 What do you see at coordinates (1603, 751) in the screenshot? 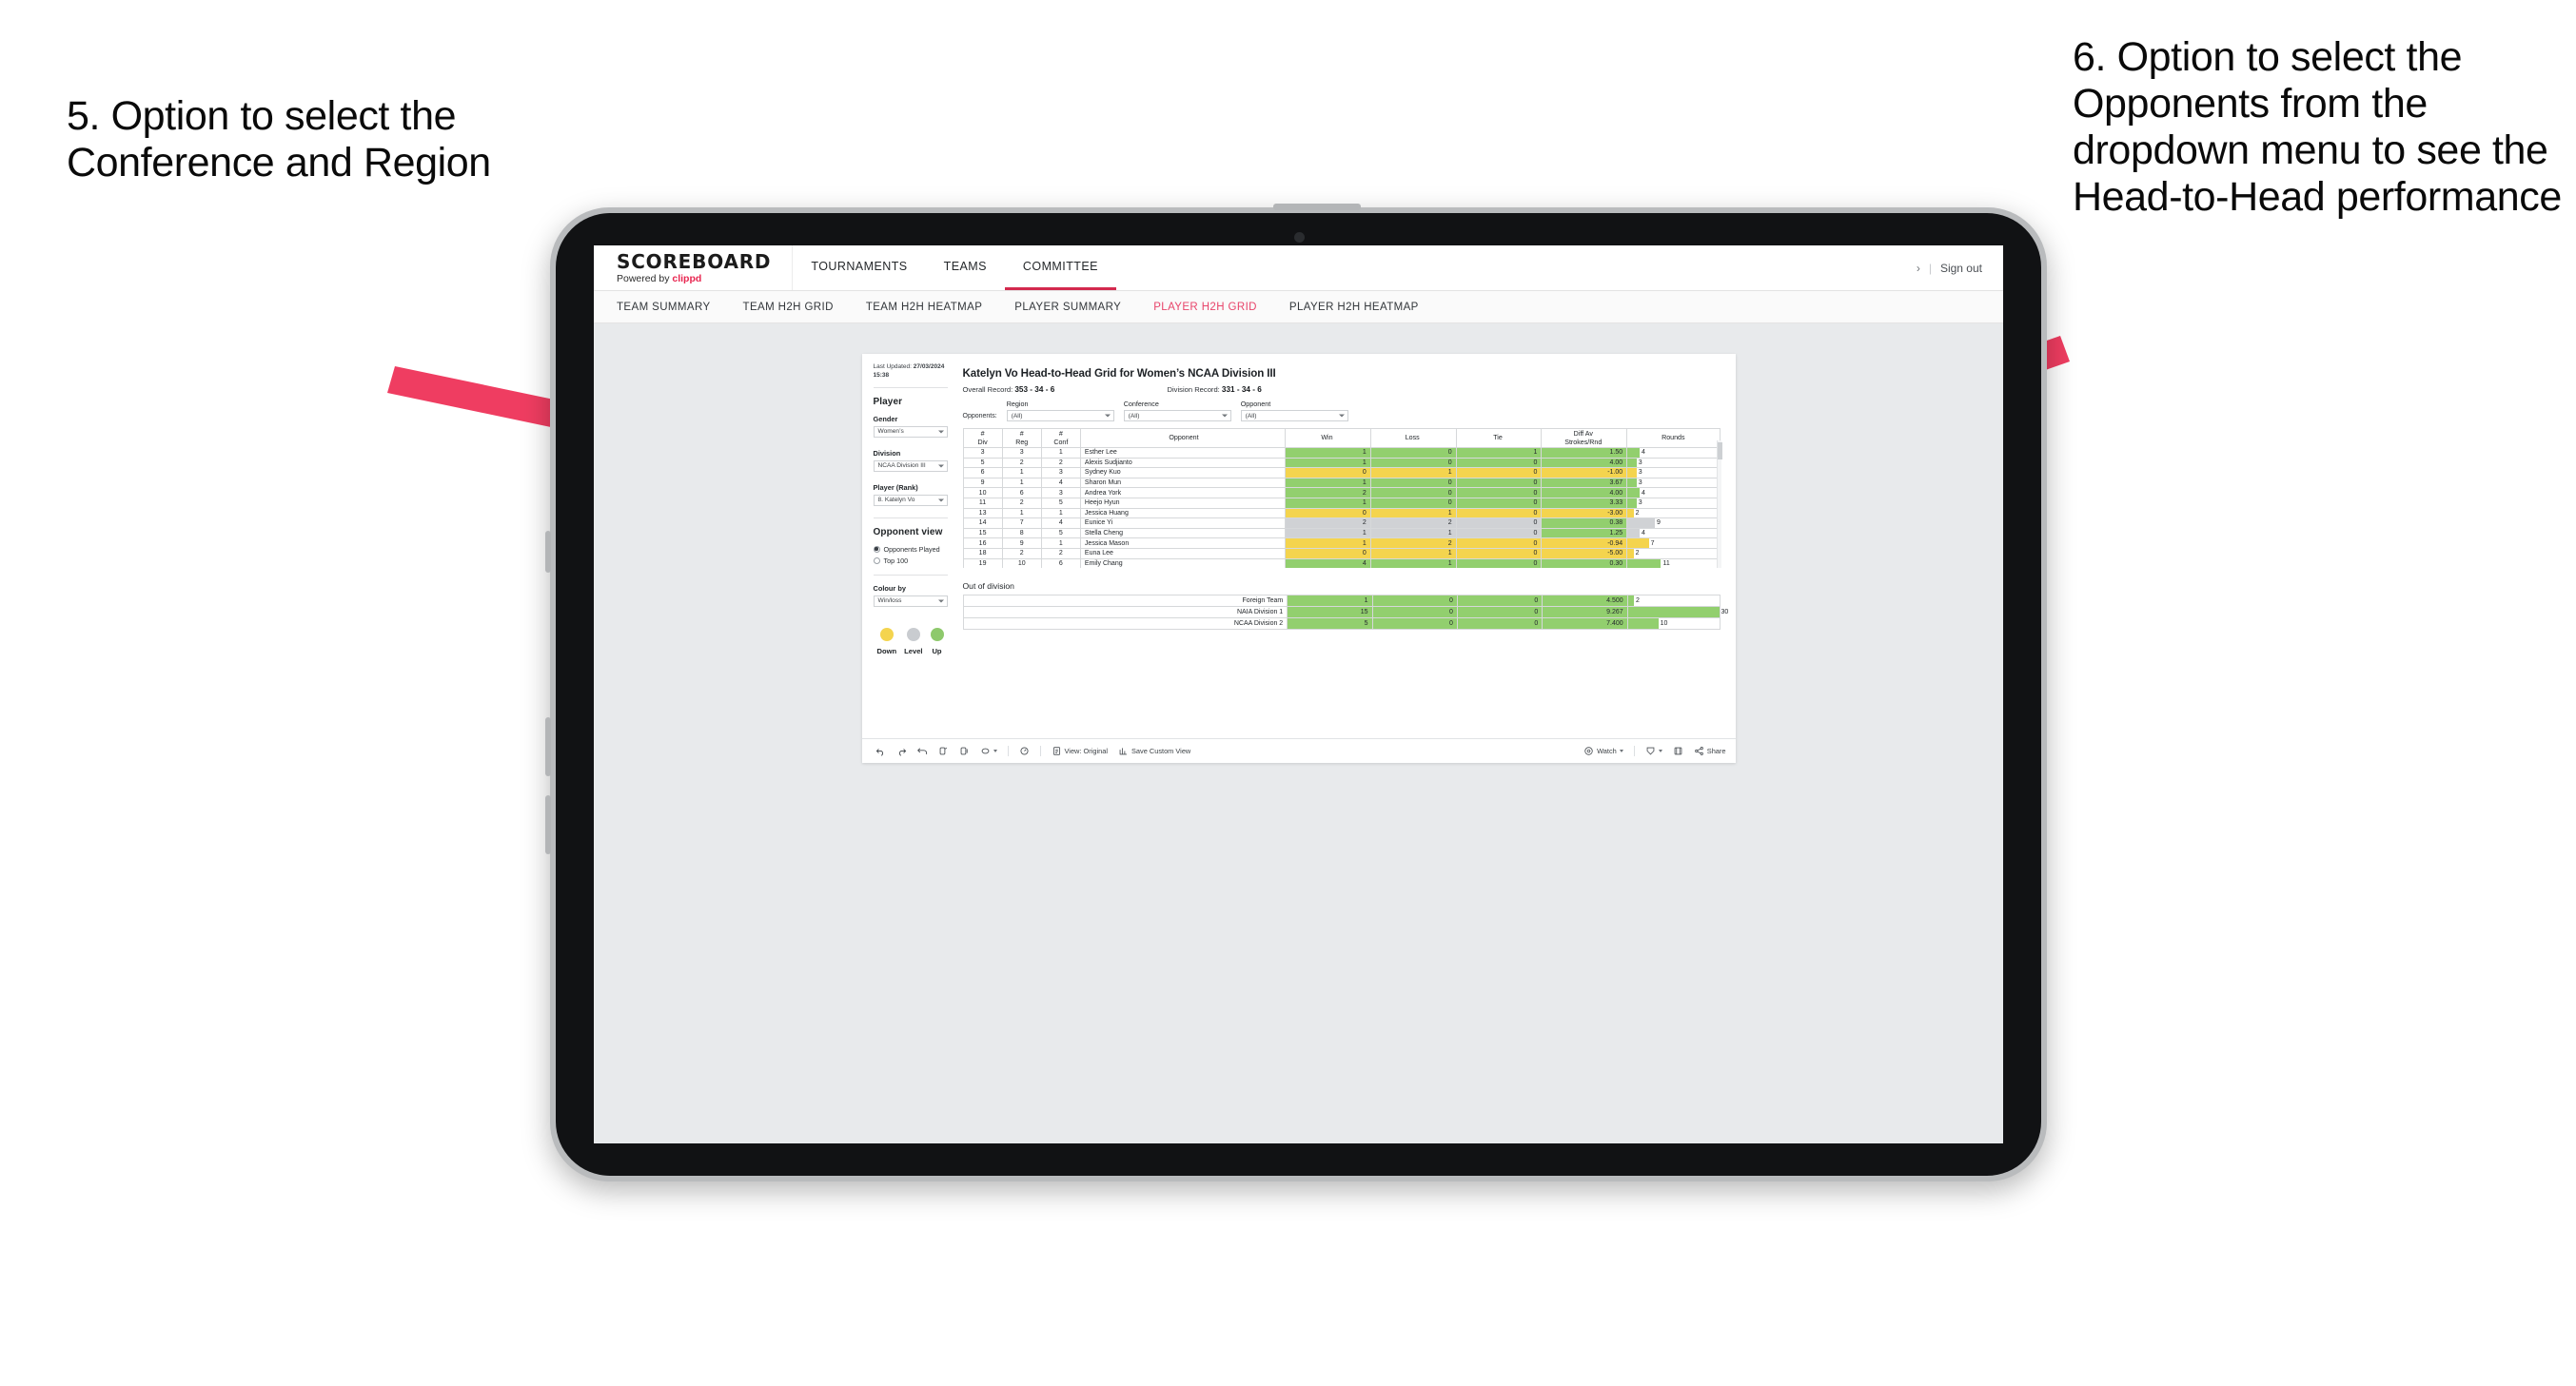
I see `watch-button: Watch` at bounding box center [1603, 751].